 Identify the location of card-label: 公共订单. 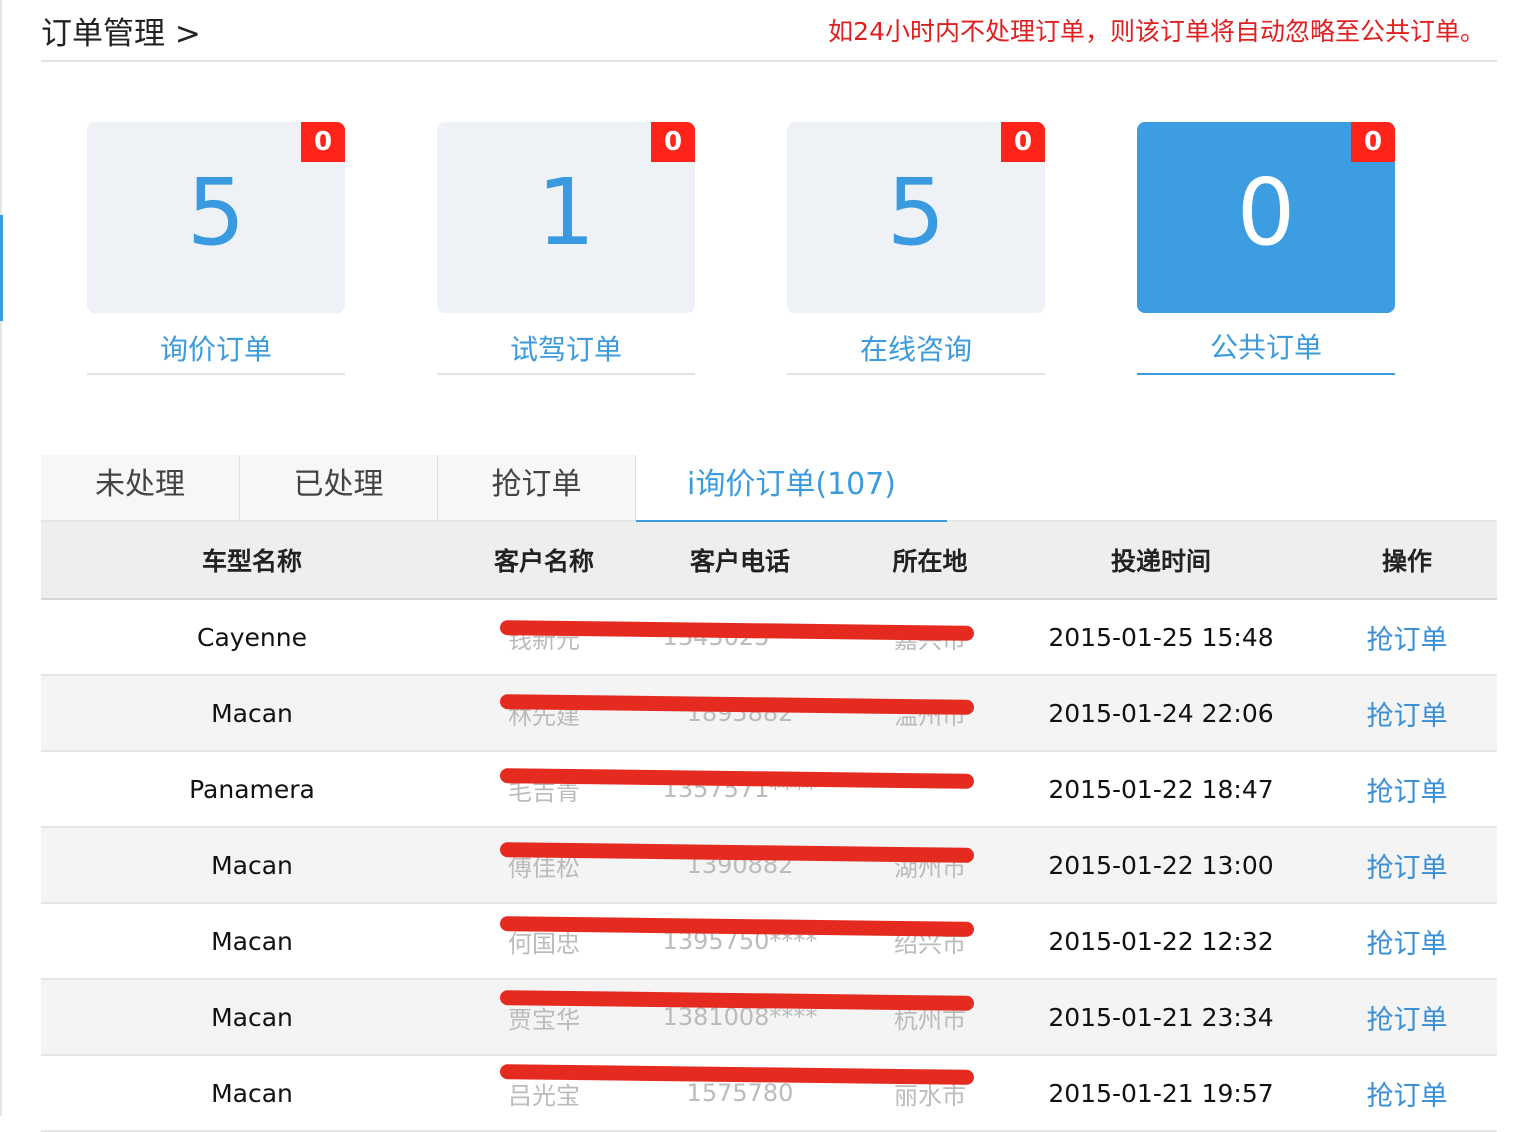
(1266, 346).